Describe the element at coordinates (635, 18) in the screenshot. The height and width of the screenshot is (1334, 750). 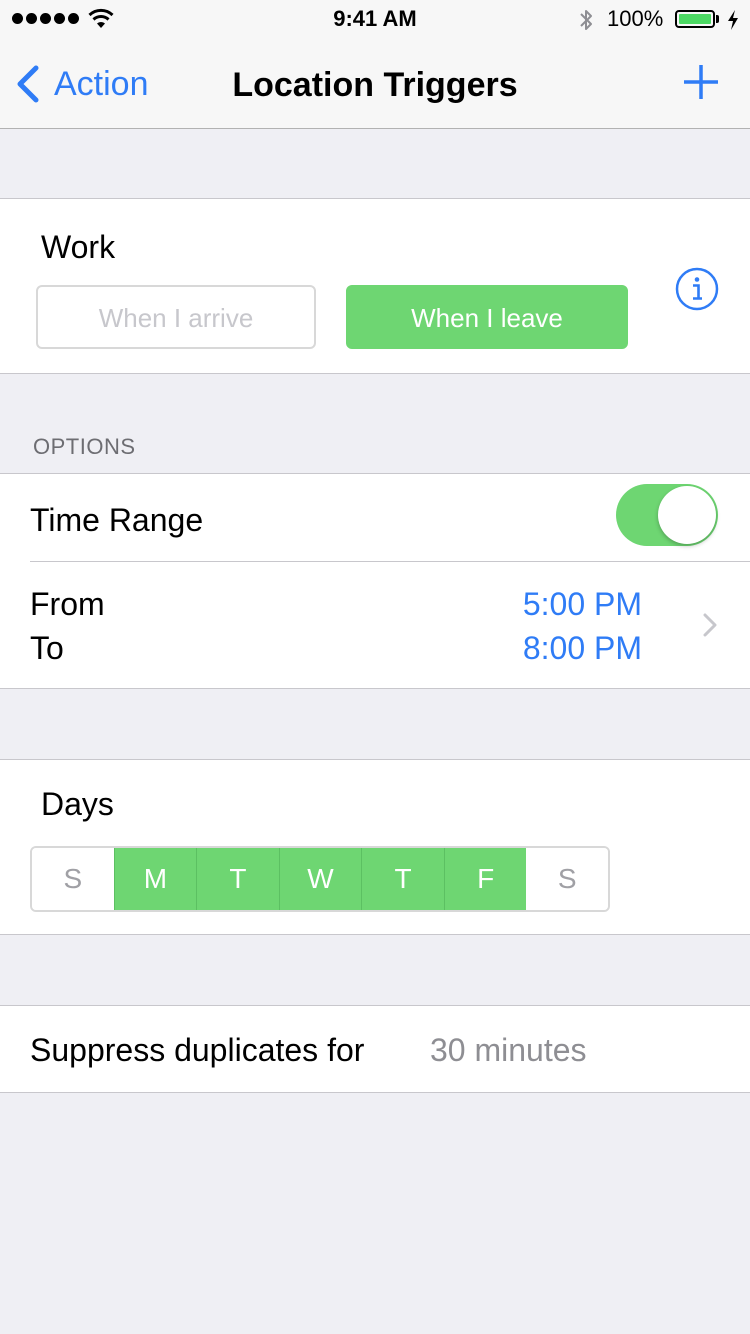
I see `battery-percentage: 100%` at that location.